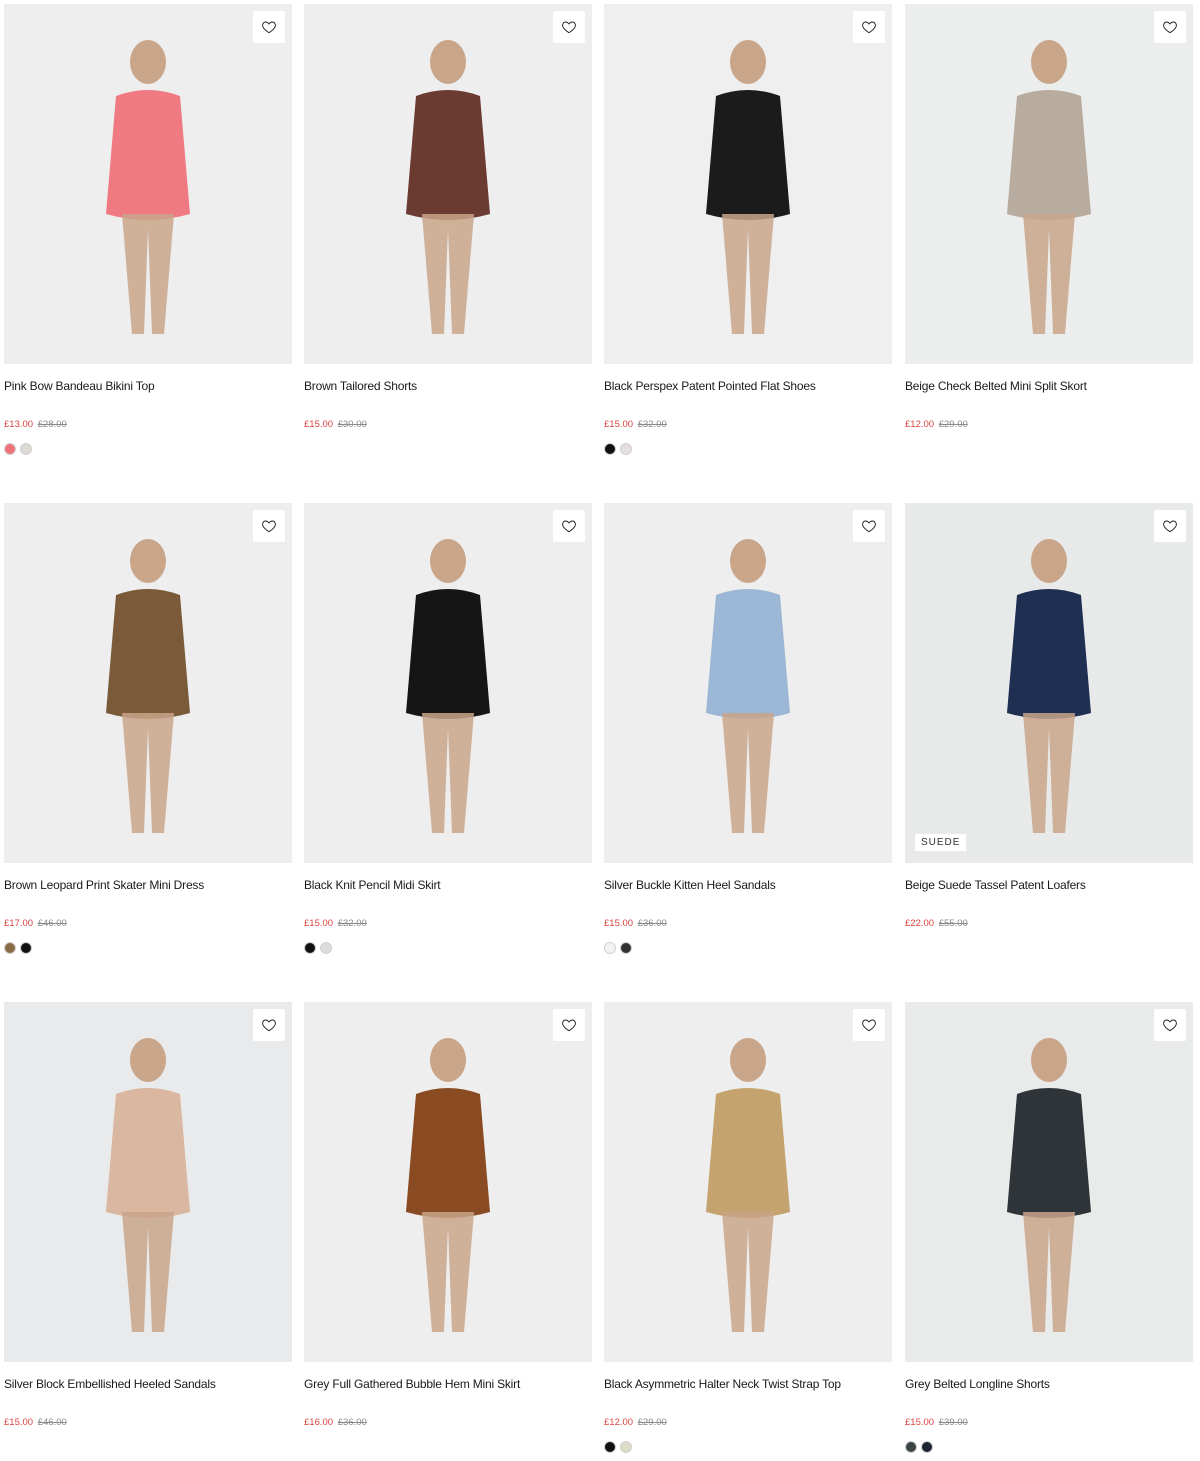 This screenshot has width=1200, height=1461. I want to click on product-name: Black Perspex Patent Pointed Flat Shoes, so click(748, 386).